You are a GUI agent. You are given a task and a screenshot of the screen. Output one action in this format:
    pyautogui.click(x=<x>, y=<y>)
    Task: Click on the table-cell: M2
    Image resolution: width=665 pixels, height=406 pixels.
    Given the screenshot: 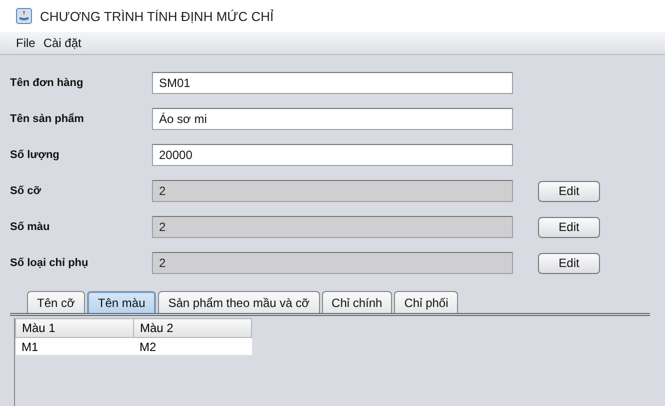 What is the action you would take?
    pyautogui.click(x=193, y=346)
    